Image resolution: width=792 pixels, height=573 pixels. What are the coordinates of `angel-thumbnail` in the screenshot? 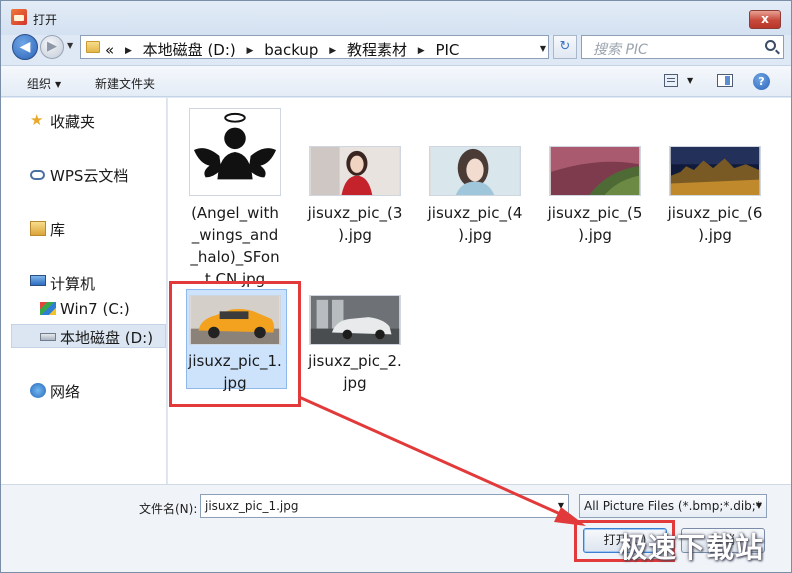 It's located at (235, 152).